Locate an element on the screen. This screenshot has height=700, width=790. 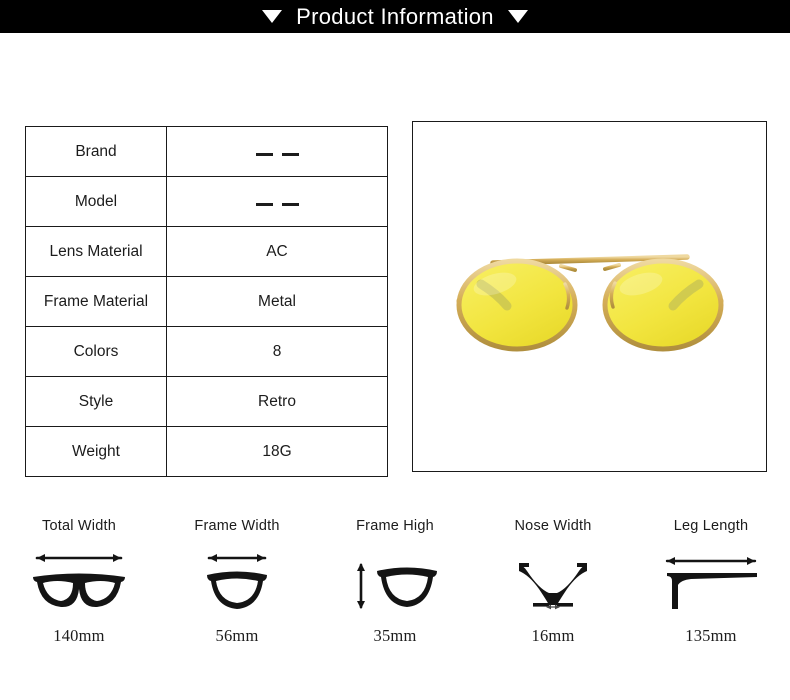
table-row: Weight 18G is located at coordinates (206, 451).